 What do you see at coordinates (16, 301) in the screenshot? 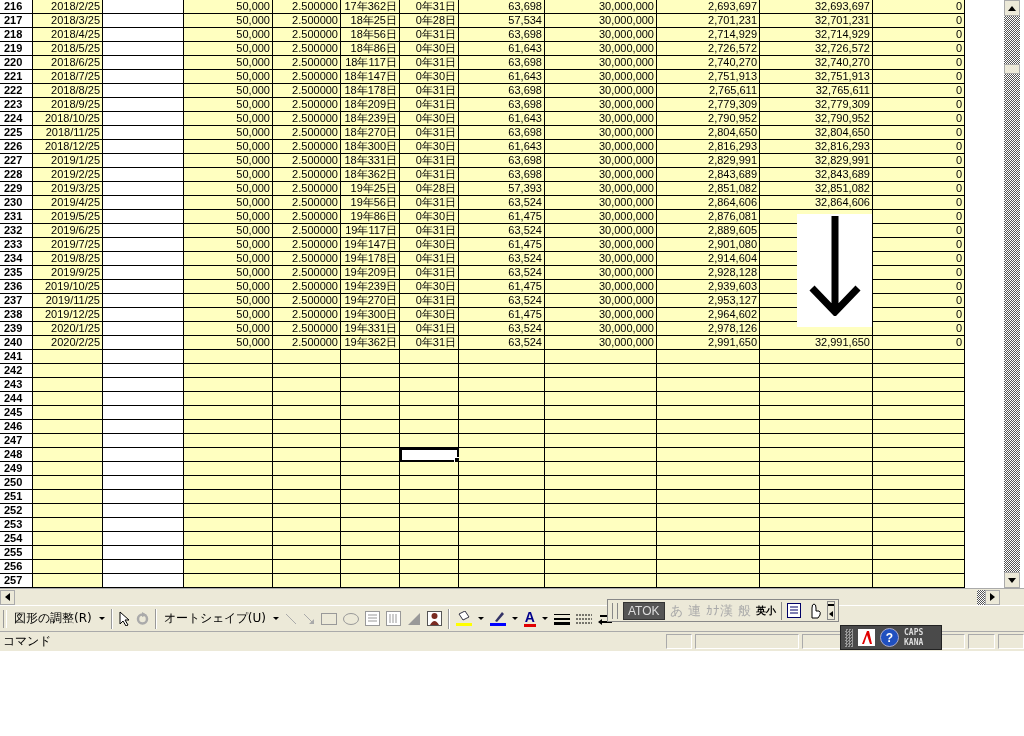
I see `row-header: 237` at bounding box center [16, 301].